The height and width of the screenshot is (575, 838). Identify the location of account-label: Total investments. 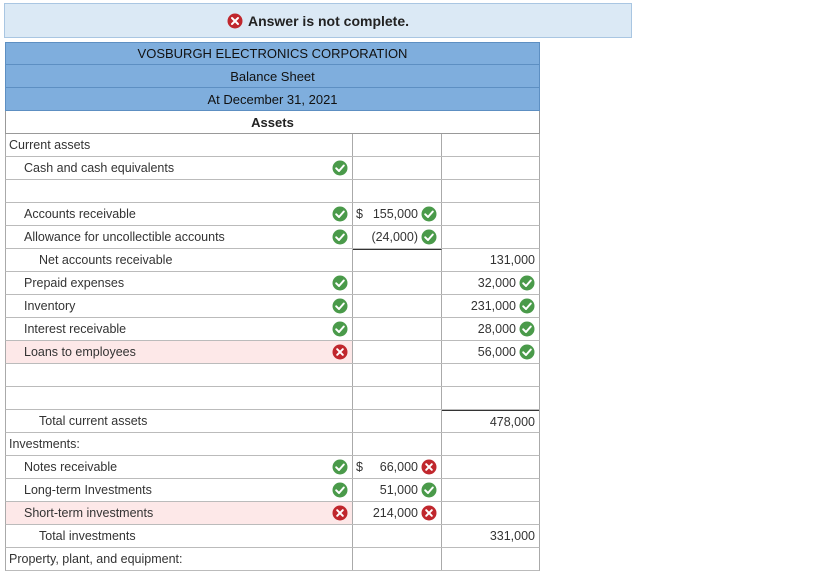
(87, 536).